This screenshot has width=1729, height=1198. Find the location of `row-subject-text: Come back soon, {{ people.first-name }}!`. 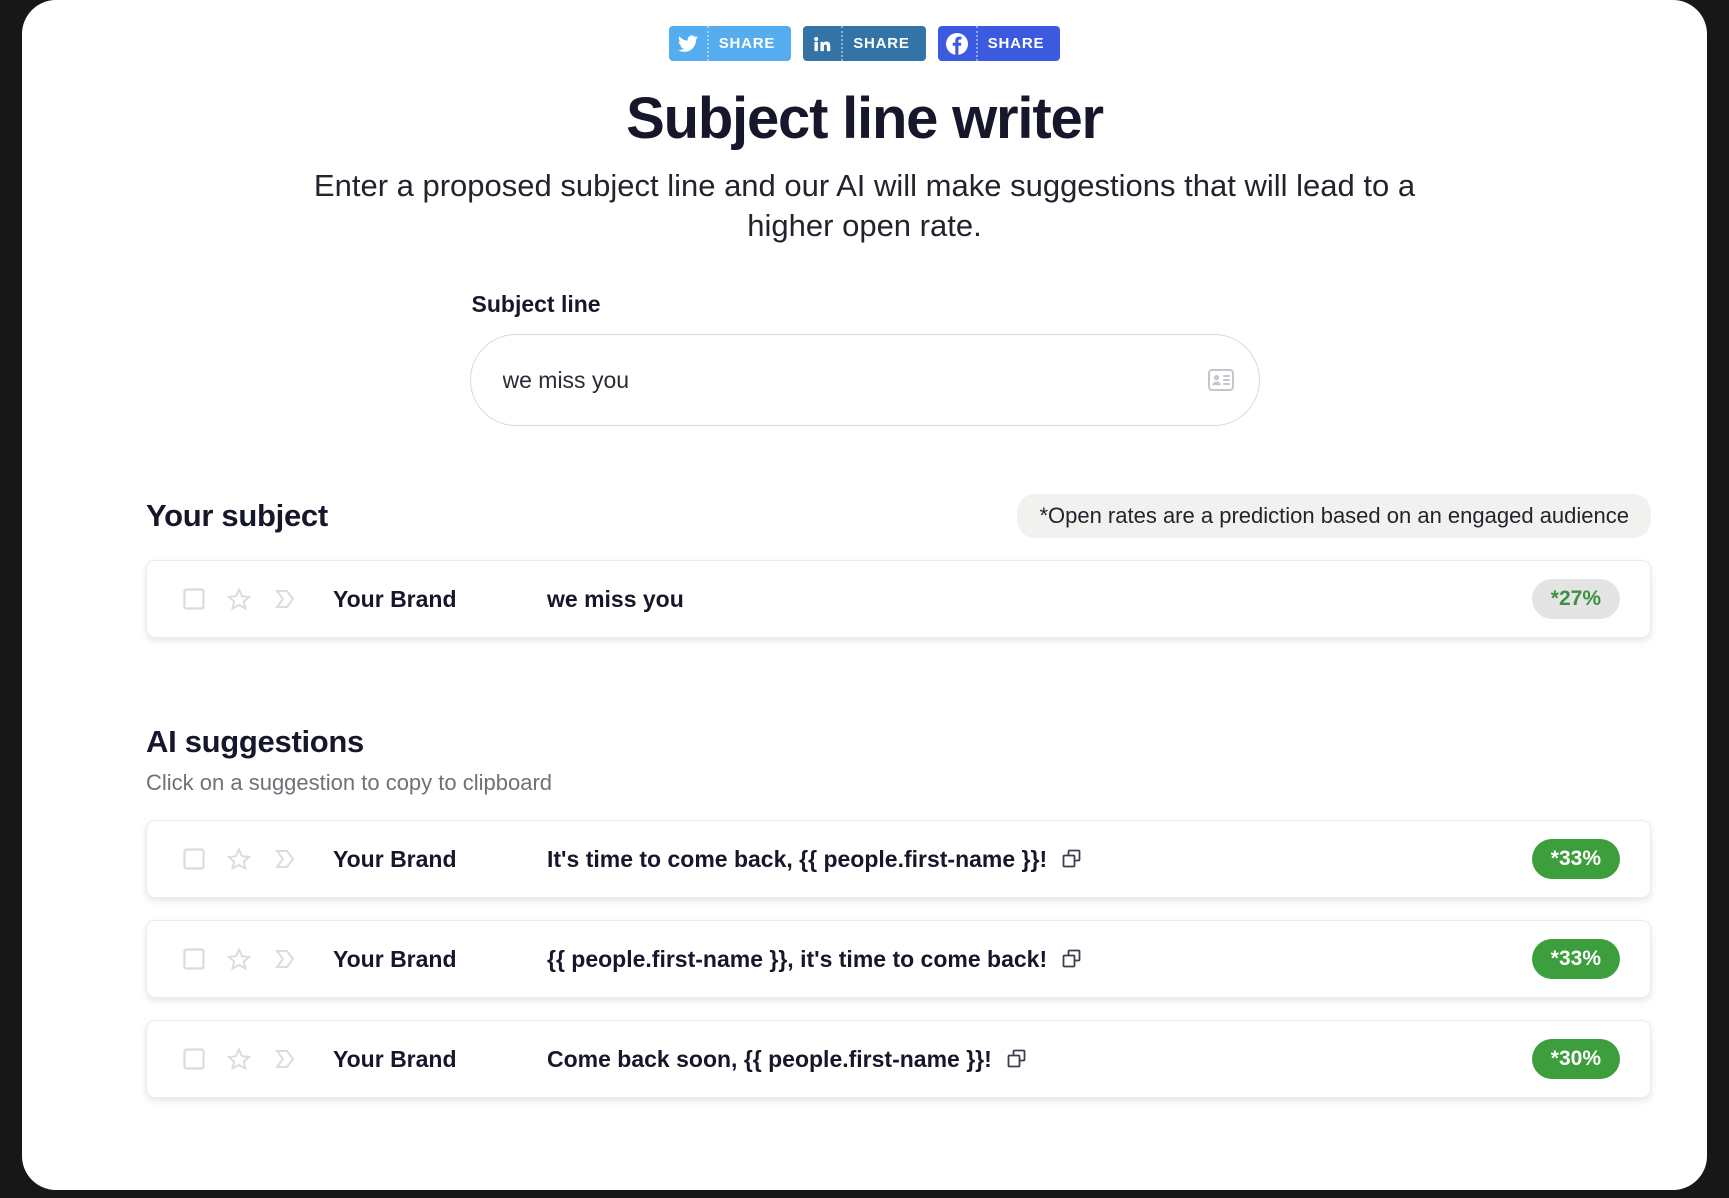

row-subject-text: Come back soon, {{ people.first-name }}! is located at coordinates (769, 1058).